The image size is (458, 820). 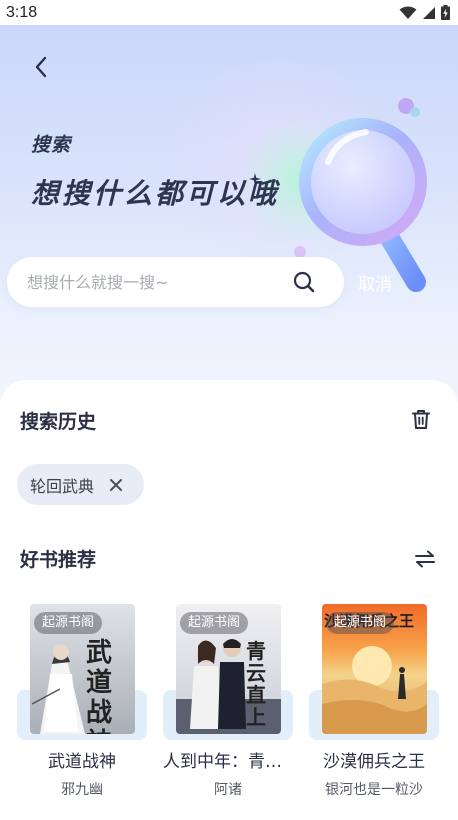 I want to click on book-card: 沙漠佣兵之王 起源书阁 沙漠佣兵之王 银河也是一粒沙, so click(x=374, y=704).